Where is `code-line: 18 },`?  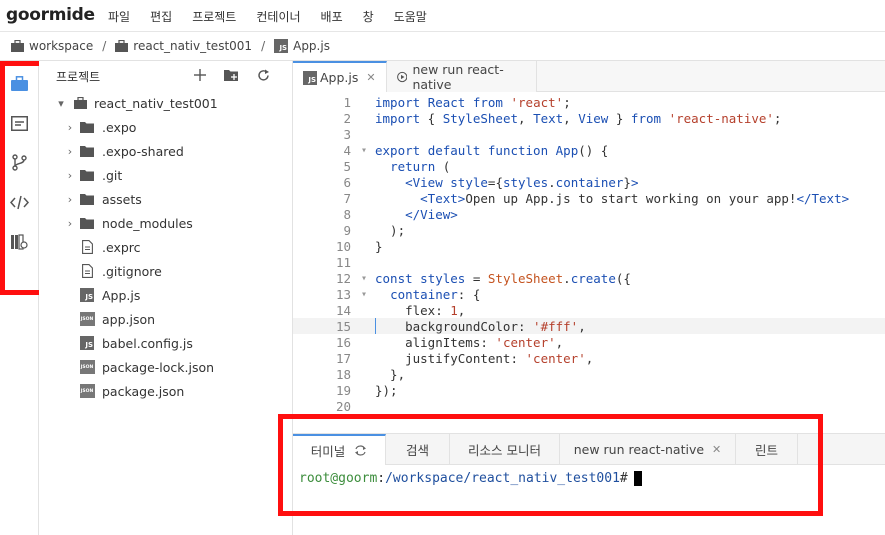
code-line: 18 }, is located at coordinates (589, 374).